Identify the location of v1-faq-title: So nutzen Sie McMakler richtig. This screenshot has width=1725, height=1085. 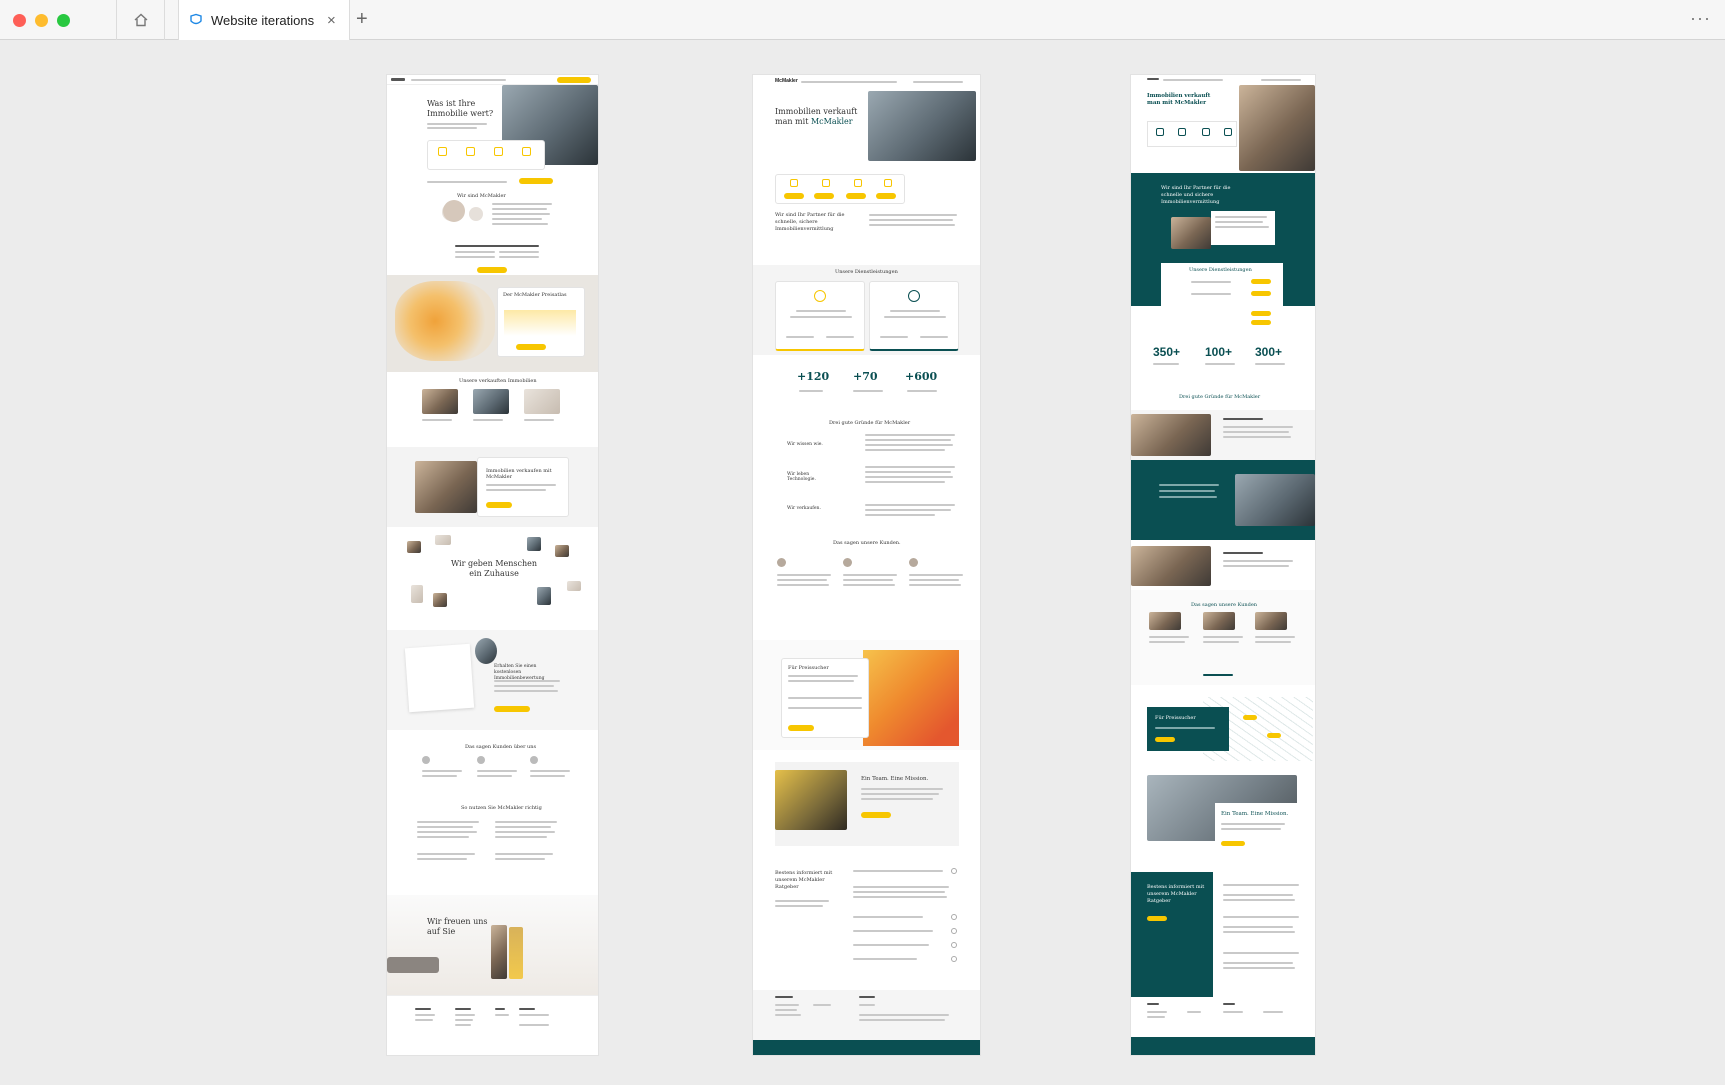
(501, 808).